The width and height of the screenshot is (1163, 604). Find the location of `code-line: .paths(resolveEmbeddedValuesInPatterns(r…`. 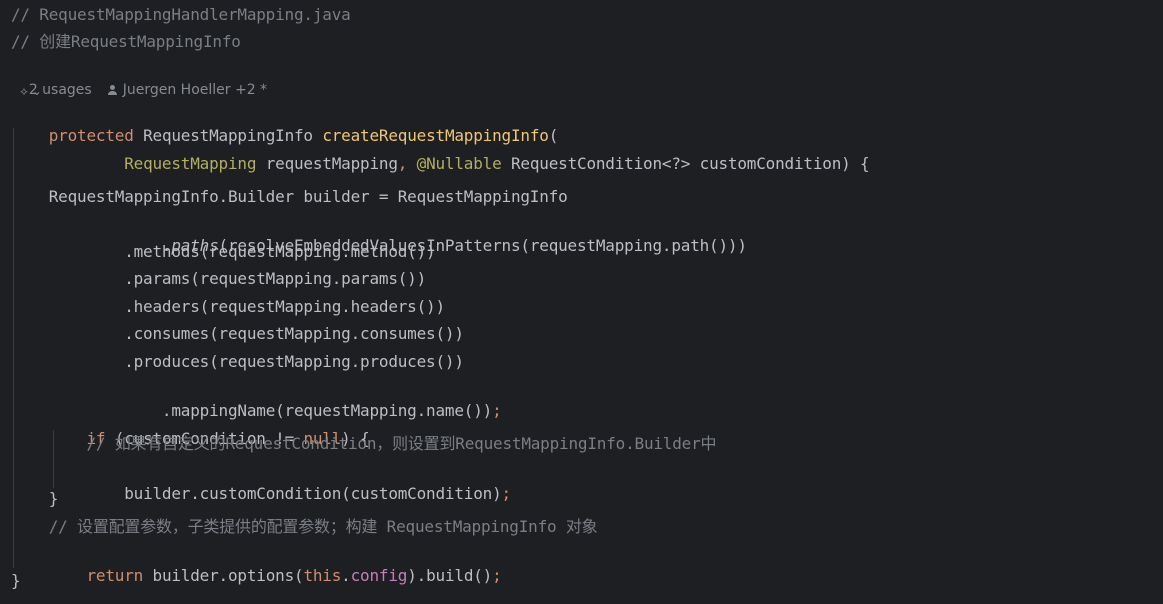

code-line: .paths(resolveEmbeddedValuesInPatterns(r… is located at coordinates (379, 234).